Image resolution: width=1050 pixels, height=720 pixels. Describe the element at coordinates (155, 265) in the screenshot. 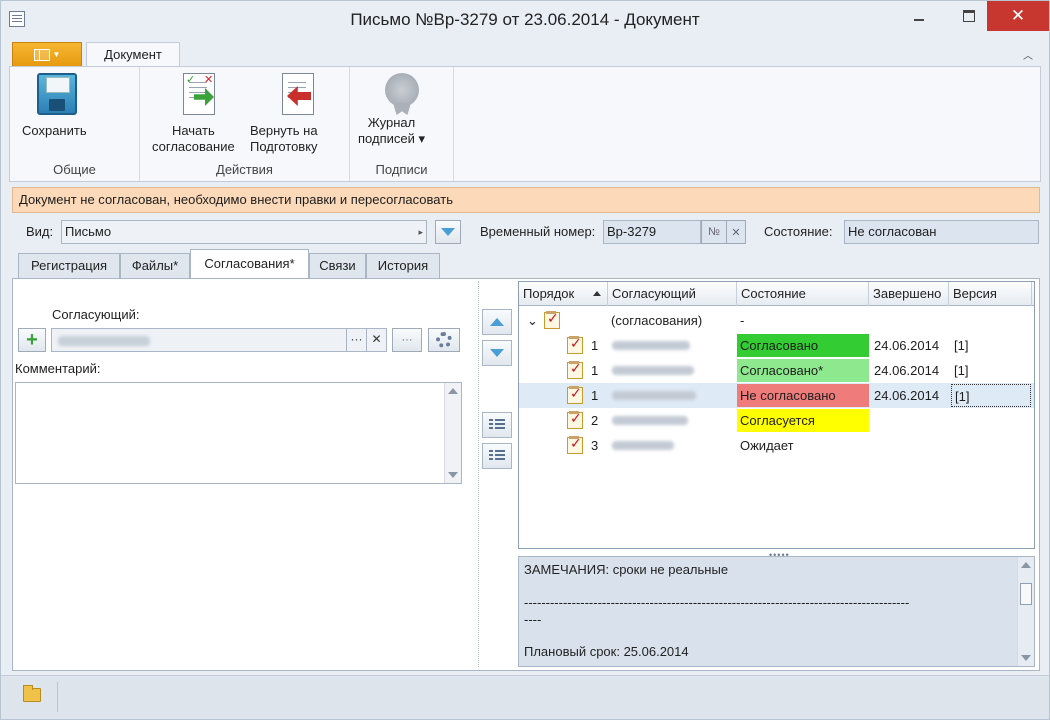

I see `tab-files: Файлы*` at that location.